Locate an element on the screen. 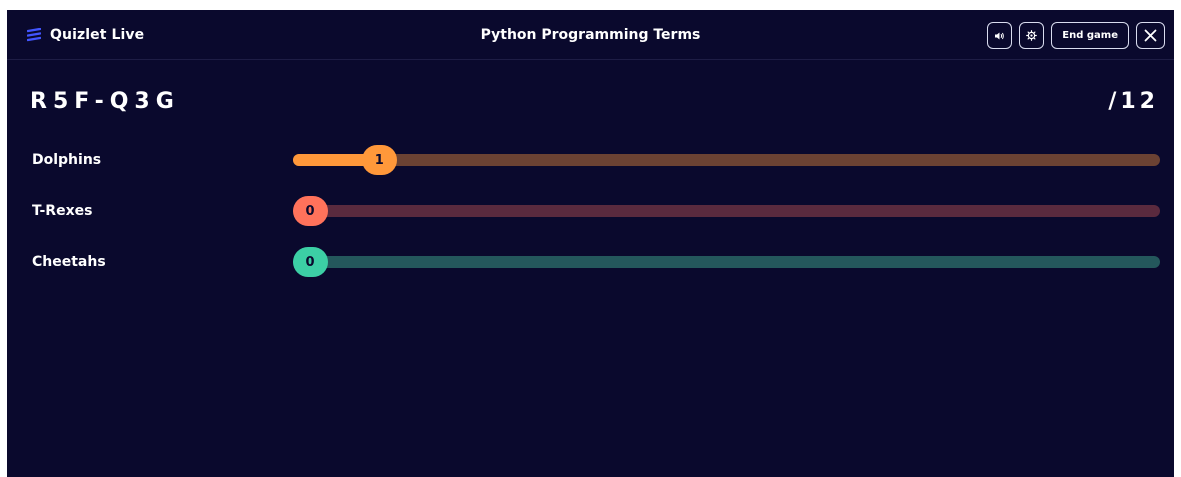  speaker-icon is located at coordinates (1000, 35).